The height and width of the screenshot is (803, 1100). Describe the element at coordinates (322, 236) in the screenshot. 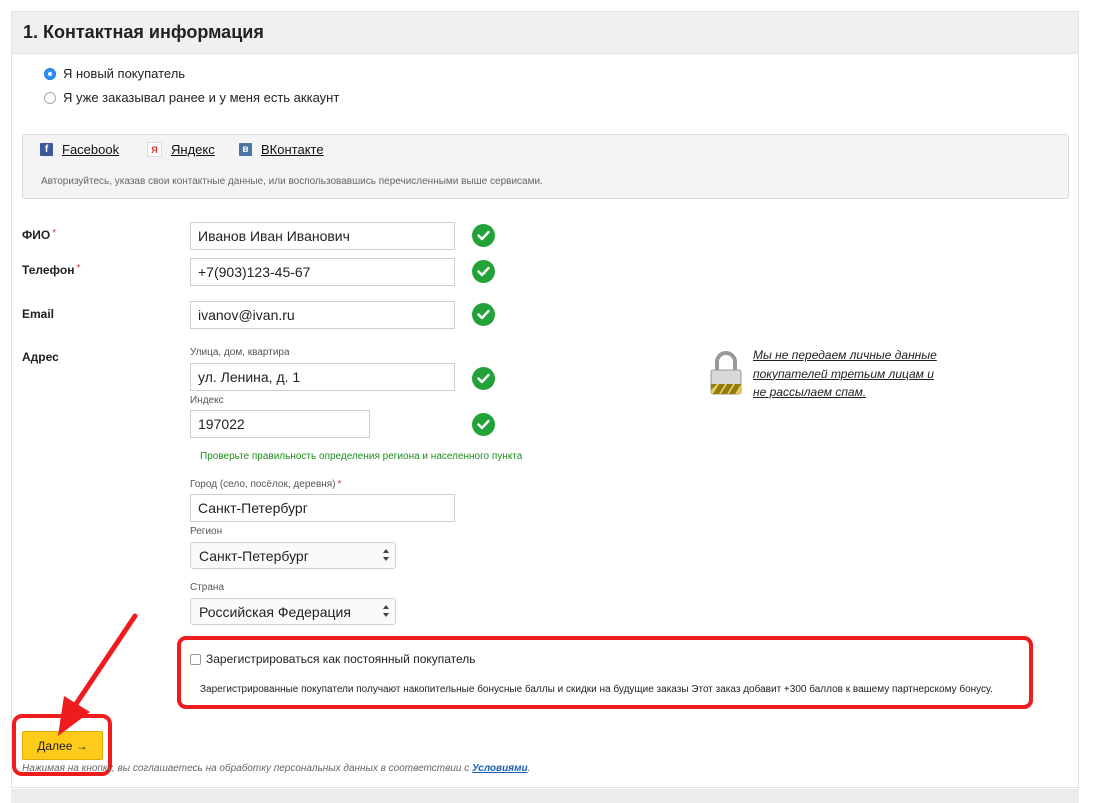

I see `fio-input: Иванов Иван Иванович` at that location.